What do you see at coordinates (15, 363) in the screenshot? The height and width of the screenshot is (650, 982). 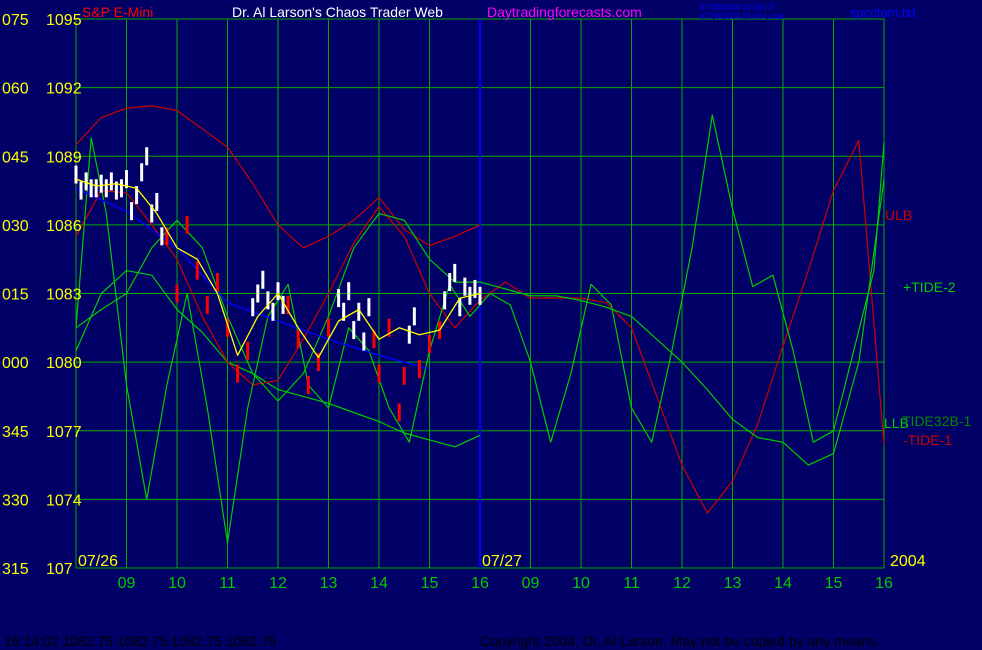 I see `angle-tick-label: 000` at bounding box center [15, 363].